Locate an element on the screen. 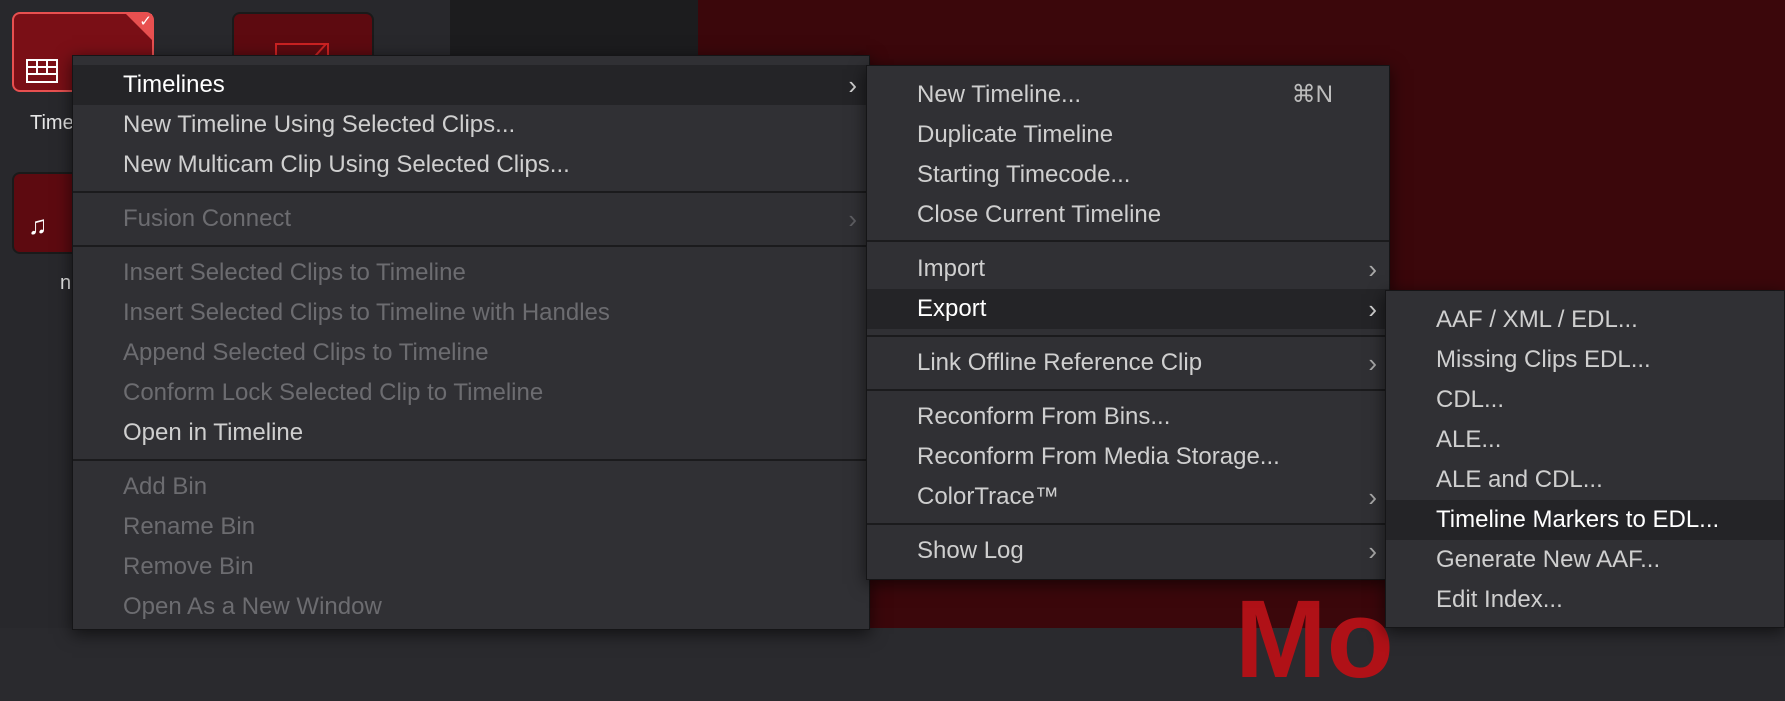  clip-label-audio: n is located at coordinates (66, 283).